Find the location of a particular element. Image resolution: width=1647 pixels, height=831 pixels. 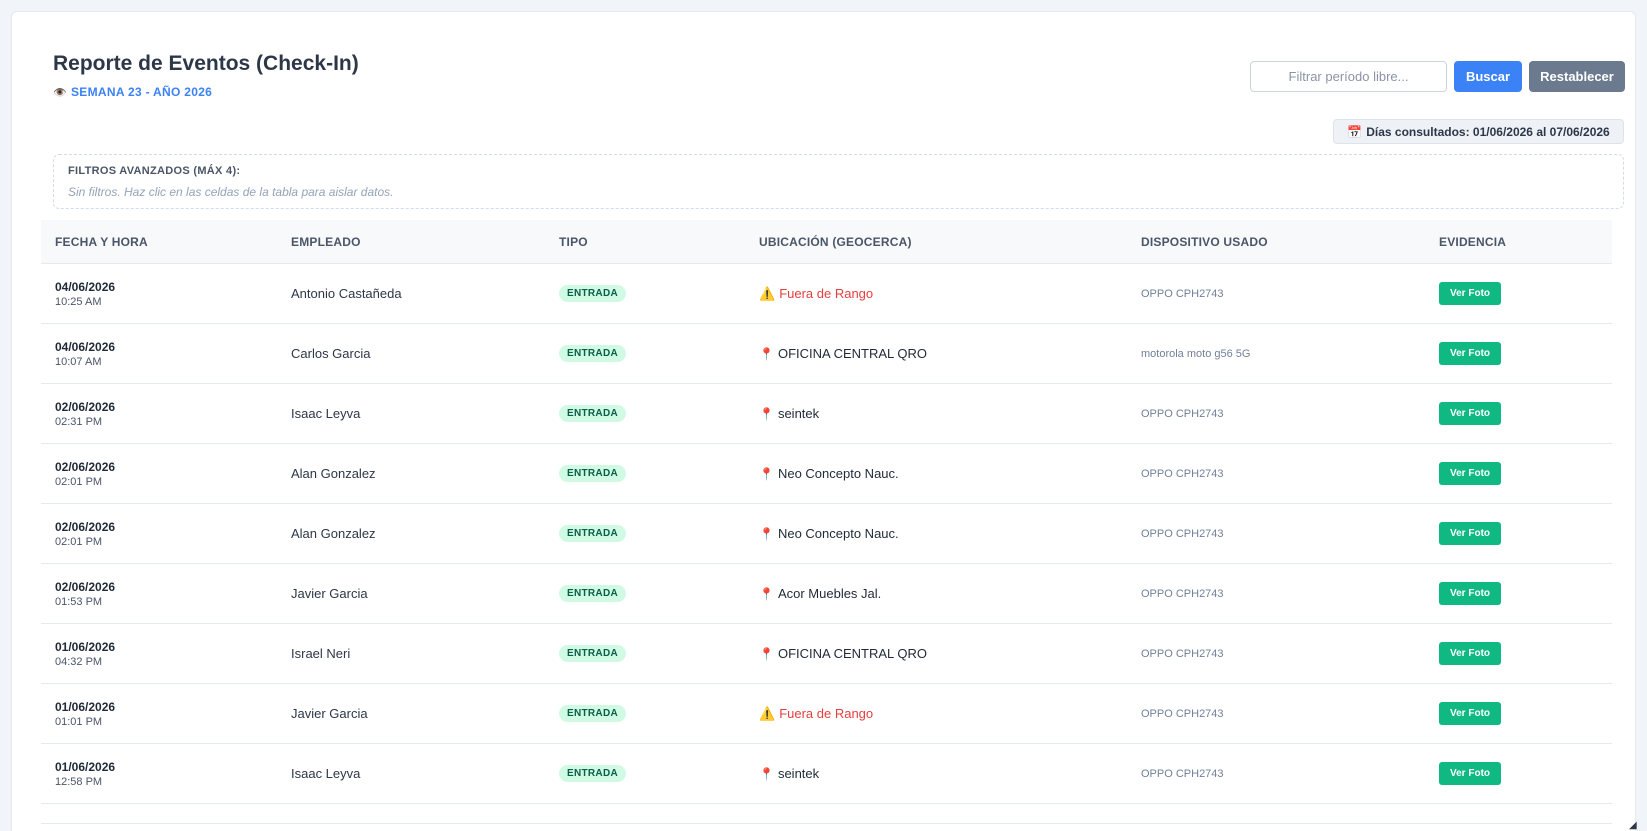

reset-button: Restablecer is located at coordinates (1577, 76).